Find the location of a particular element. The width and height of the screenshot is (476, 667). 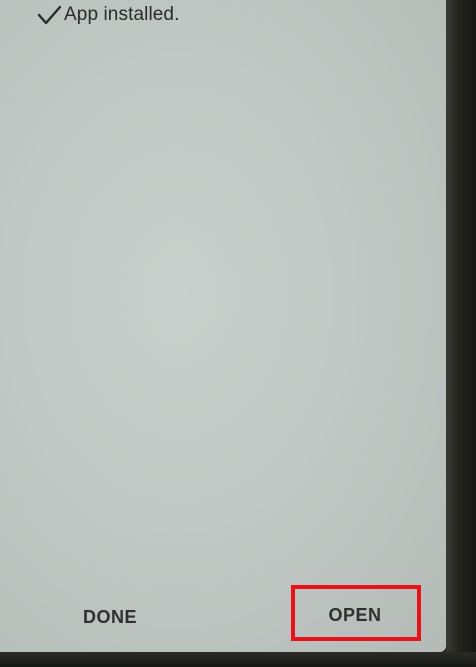

device-bezel-right is located at coordinates (461, 333).